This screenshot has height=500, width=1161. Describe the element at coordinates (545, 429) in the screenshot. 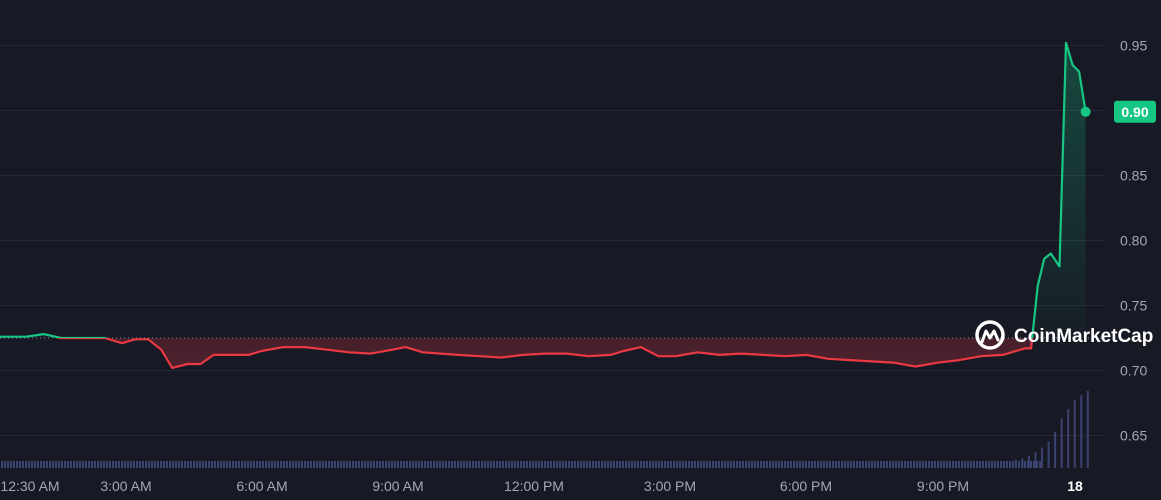

I see `volume-bars` at that location.